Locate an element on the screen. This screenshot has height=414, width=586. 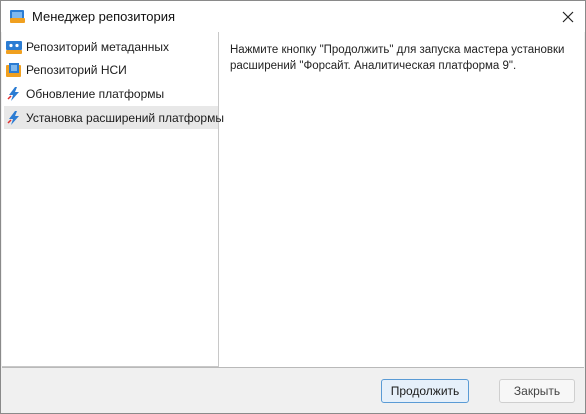
sidebar-item-extension-install: Установка расширений платформы is located at coordinates (114, 117).